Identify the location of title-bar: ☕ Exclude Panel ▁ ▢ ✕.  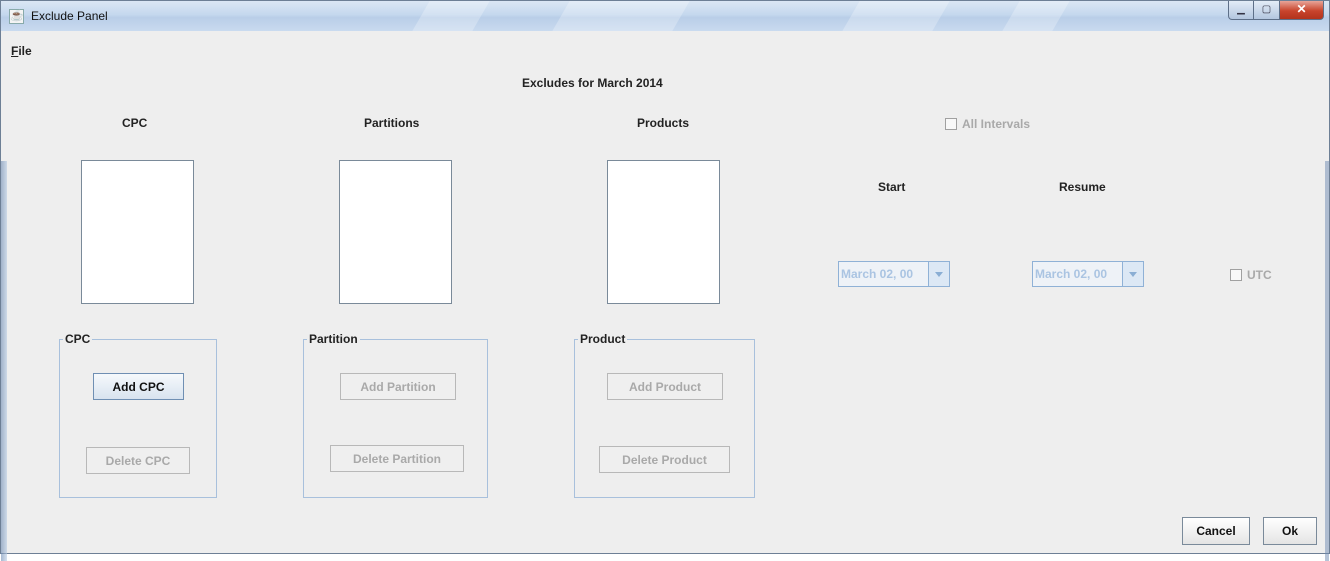
(665, 16).